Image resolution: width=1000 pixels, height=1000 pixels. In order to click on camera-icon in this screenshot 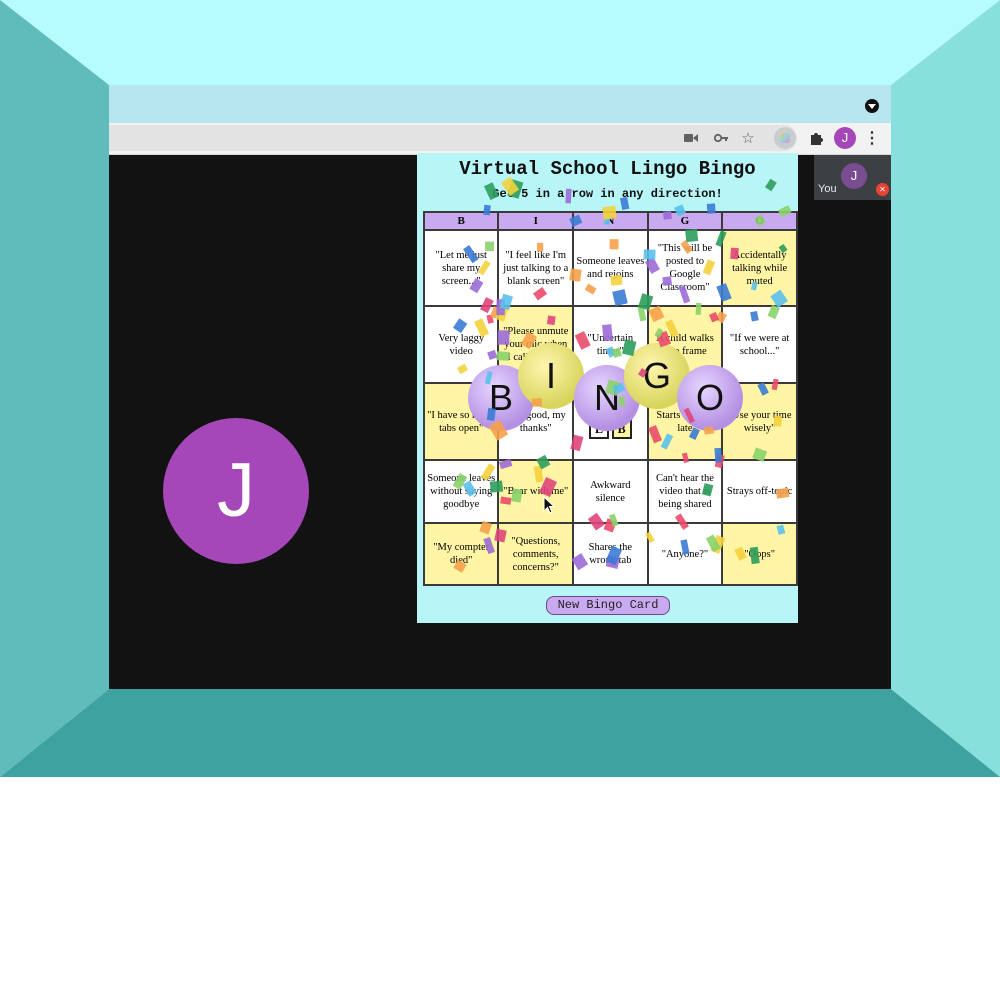, I will do `click(691, 138)`.